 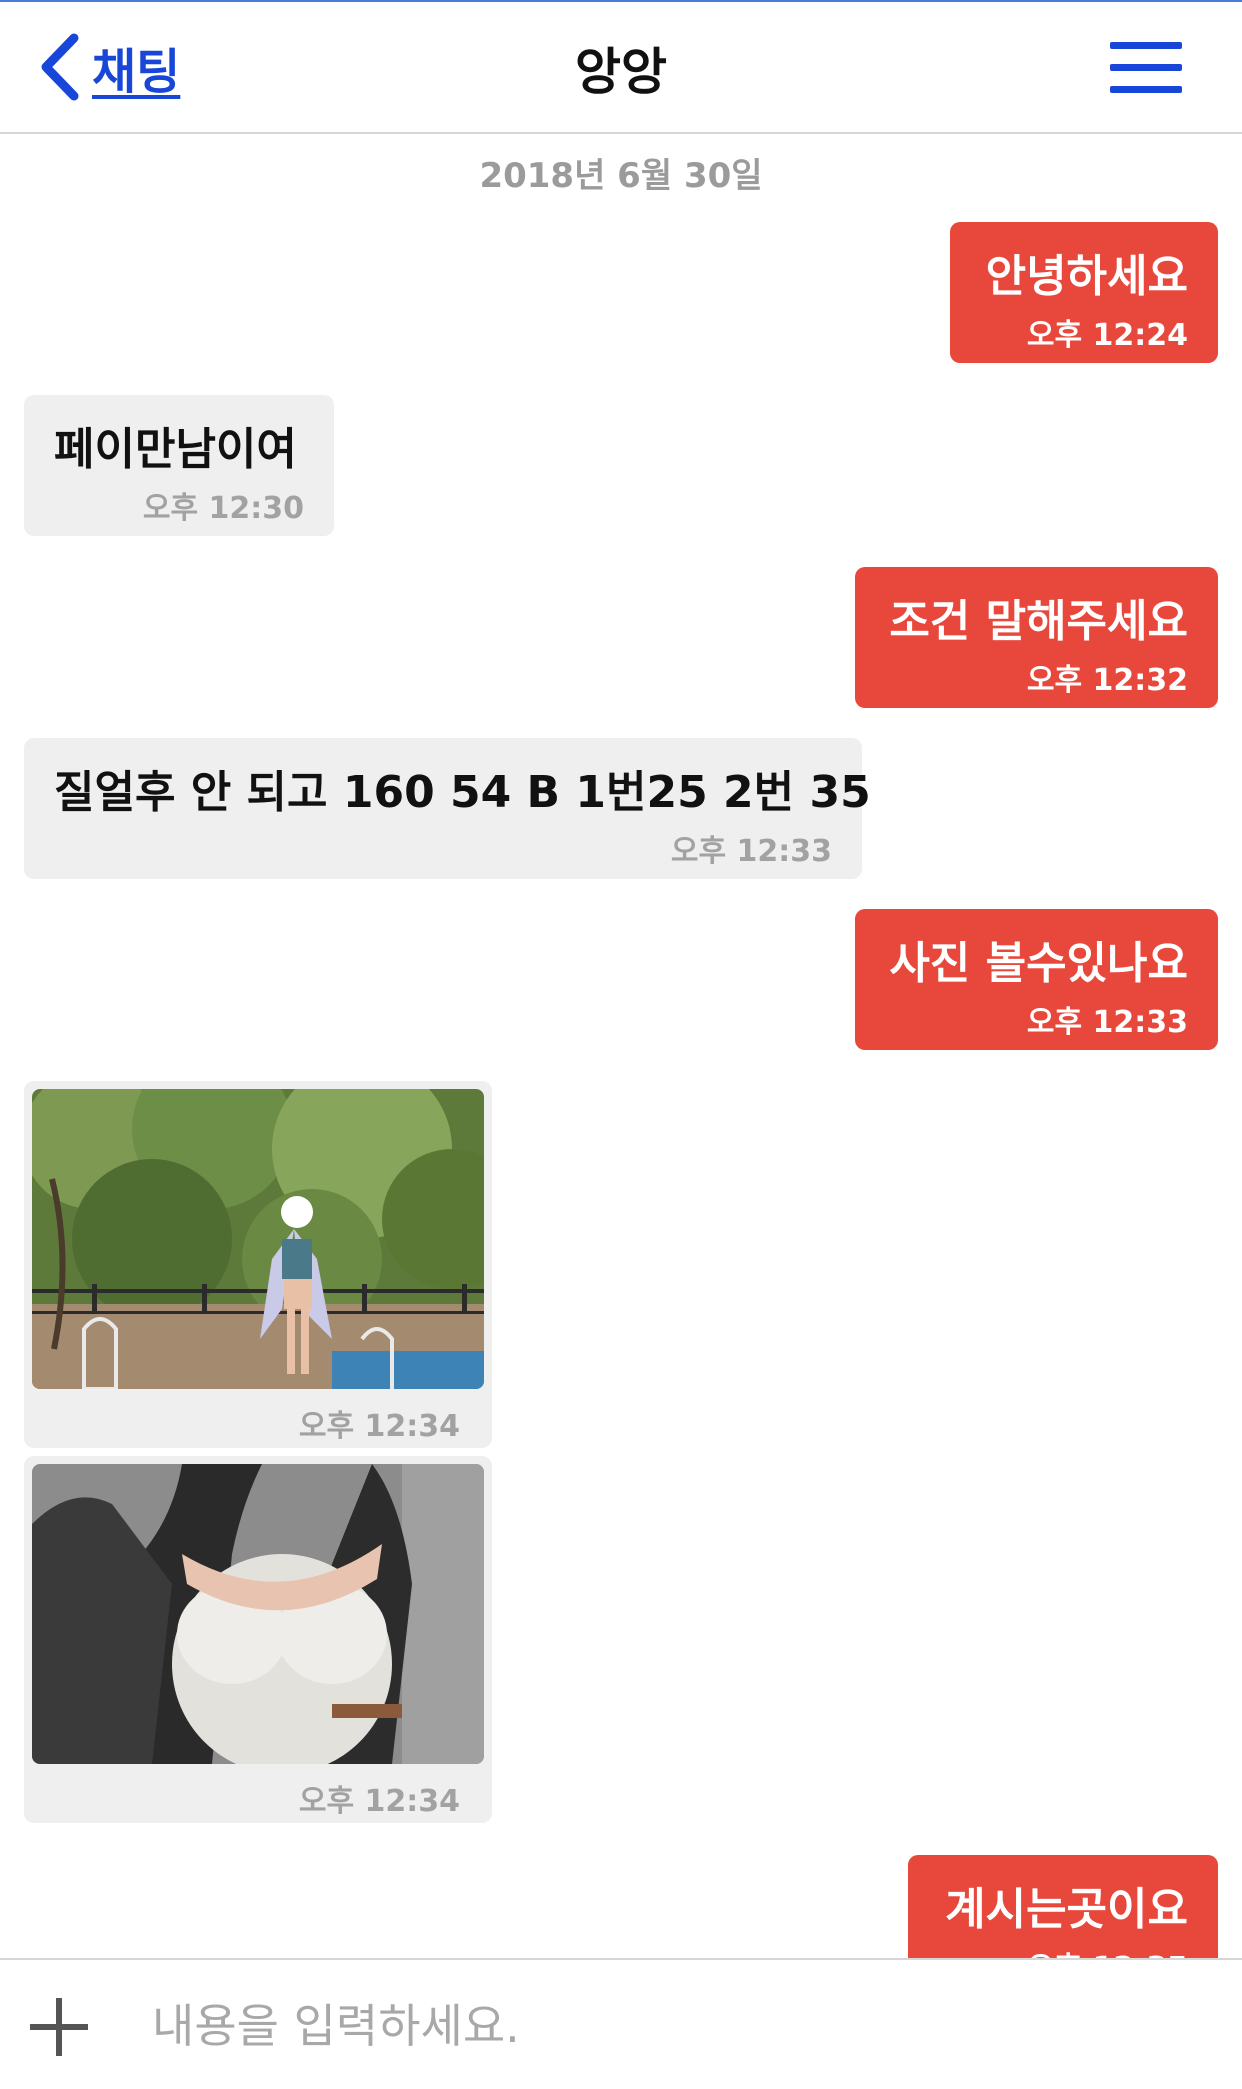 I want to click on message-bubble-received: 질얼후 안 되고 160 54 B 1번25 2번 35 오후 12:33, so click(x=447, y=808).